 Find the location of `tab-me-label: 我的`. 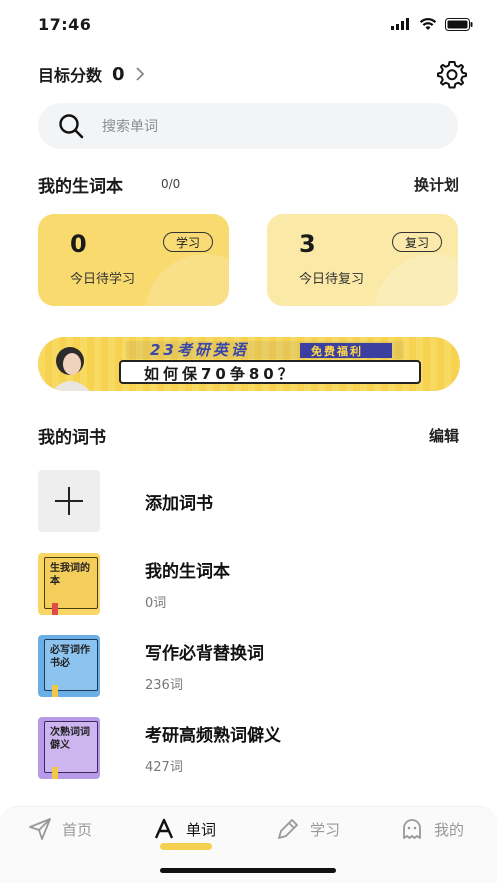

tab-me-label: 我的 is located at coordinates (449, 829).